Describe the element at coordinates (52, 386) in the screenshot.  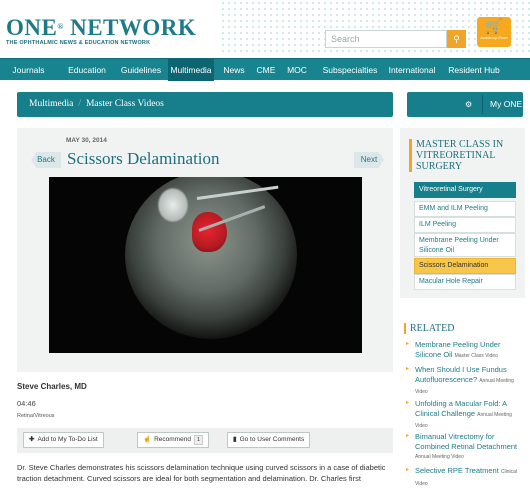
I see `author-name: Steve Charles, MD` at that location.